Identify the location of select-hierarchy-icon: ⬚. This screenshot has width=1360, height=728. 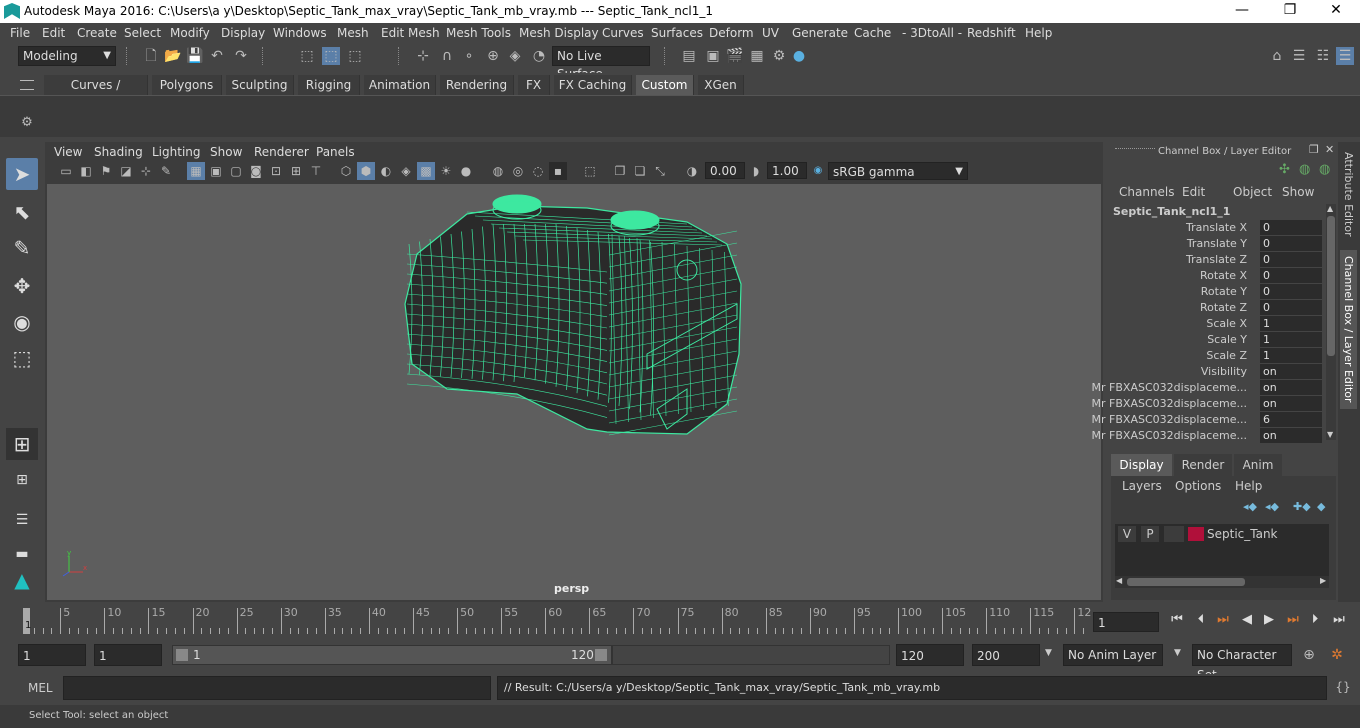
(307, 56).